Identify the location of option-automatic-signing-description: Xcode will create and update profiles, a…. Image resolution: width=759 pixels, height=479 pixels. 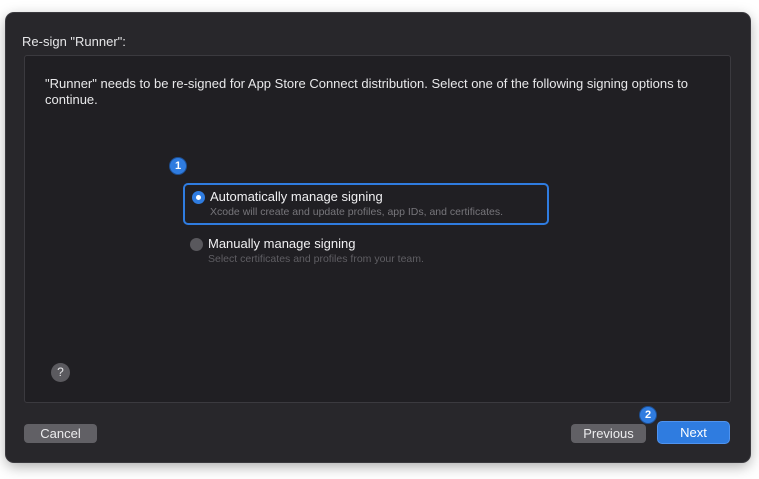
(356, 212).